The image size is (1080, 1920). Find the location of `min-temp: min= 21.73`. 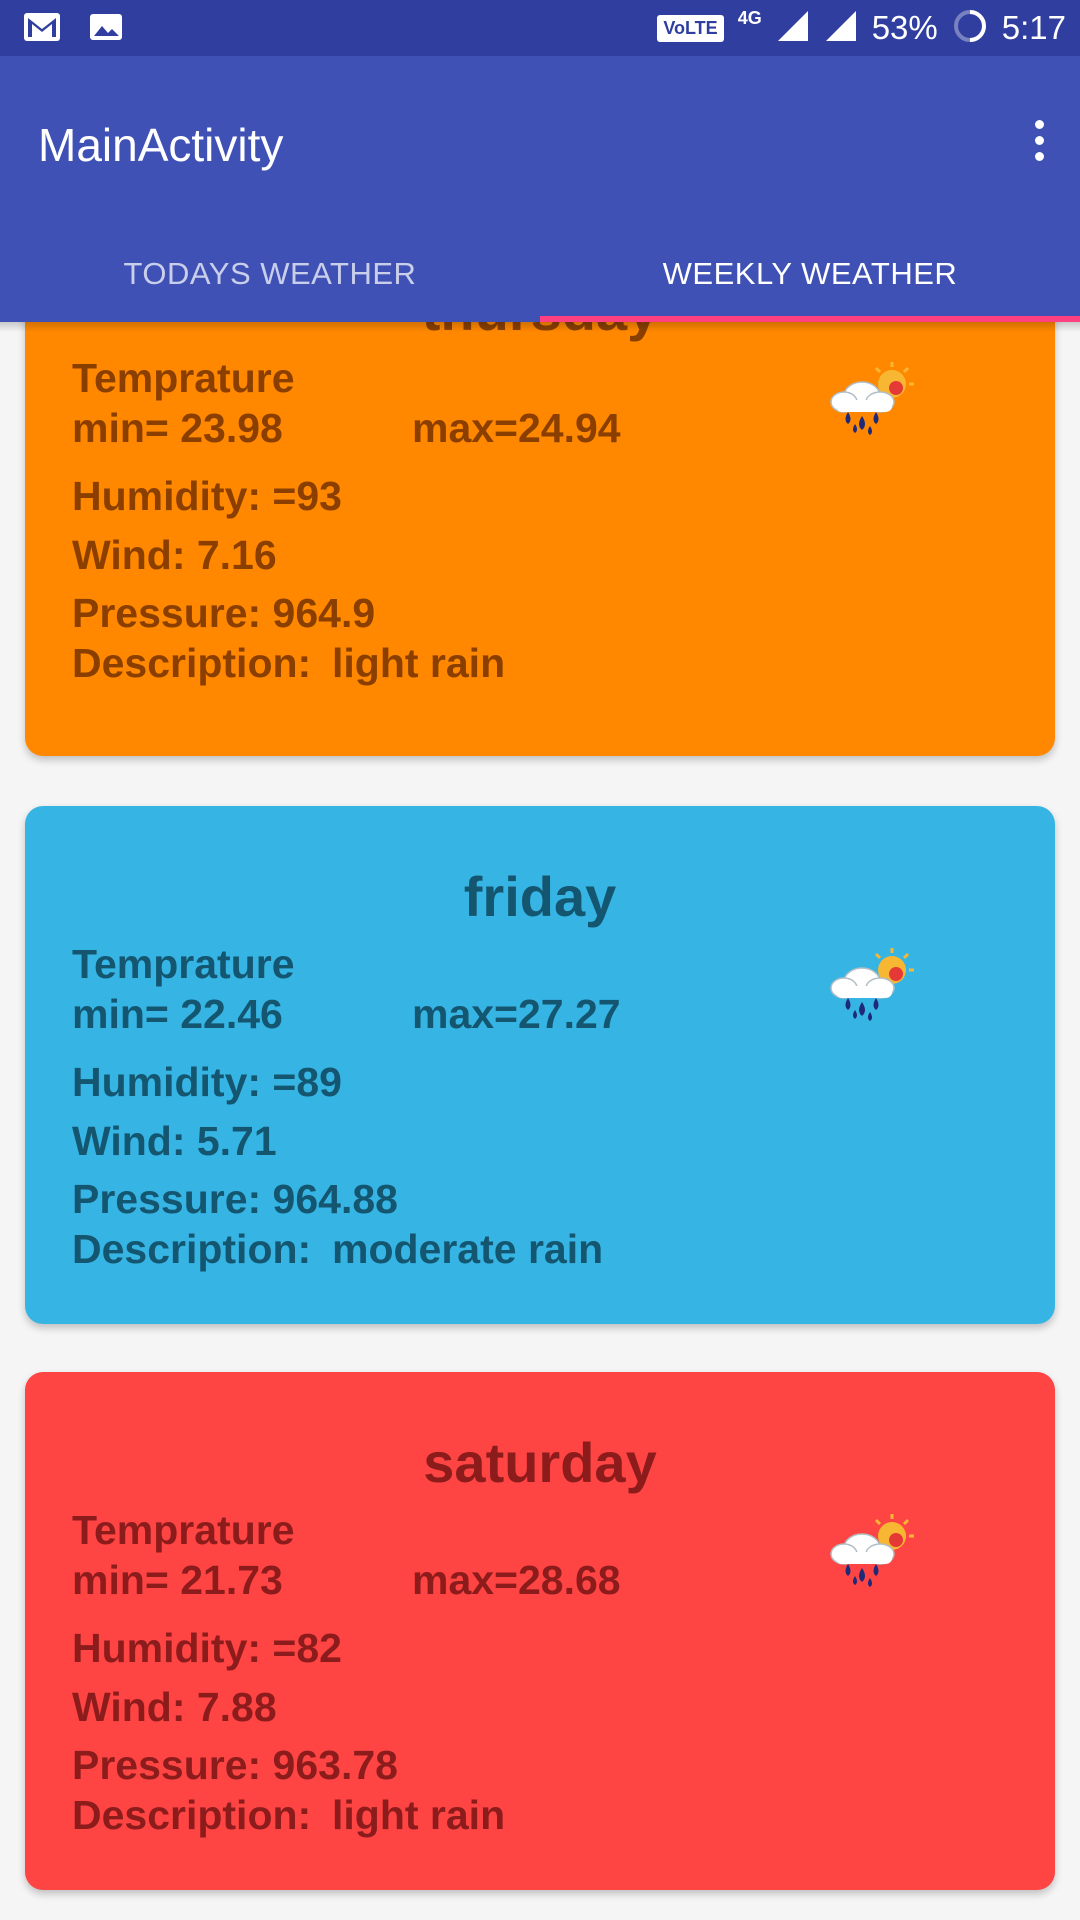

min-temp: min= 21.73 is located at coordinates (177, 1580).